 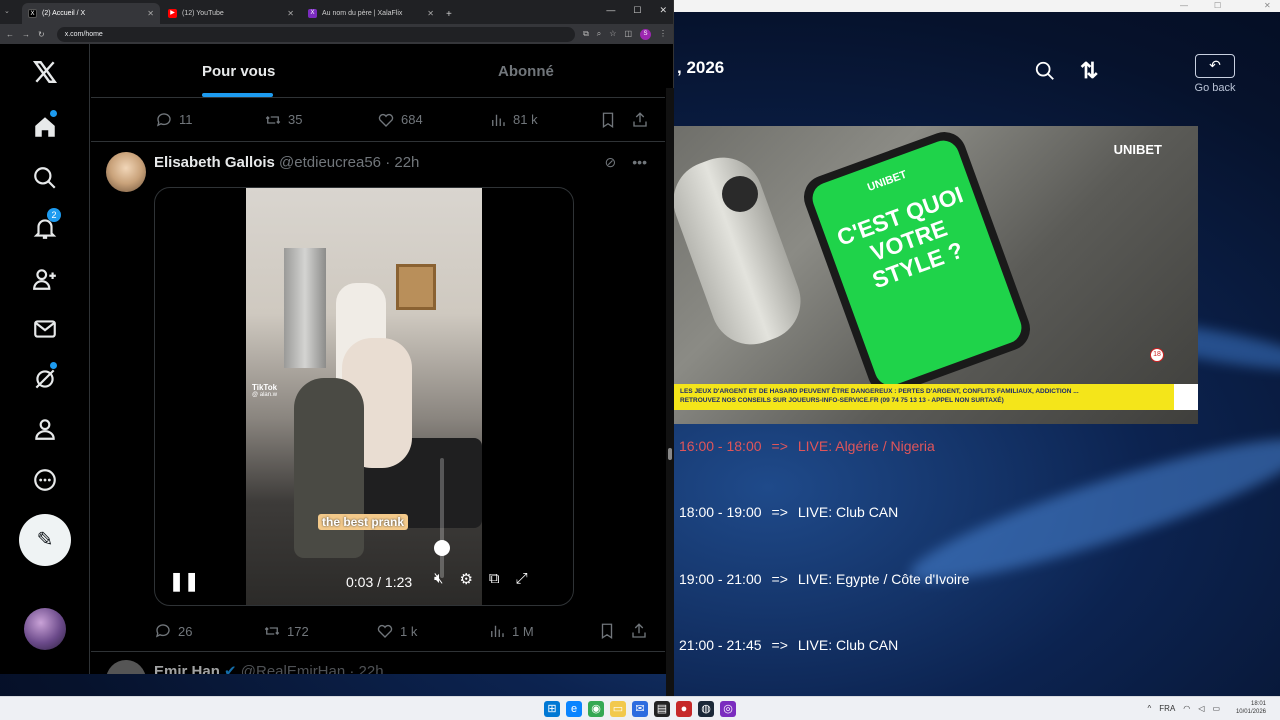 What do you see at coordinates (1045, 71) in the screenshot?
I see `search-icon` at bounding box center [1045, 71].